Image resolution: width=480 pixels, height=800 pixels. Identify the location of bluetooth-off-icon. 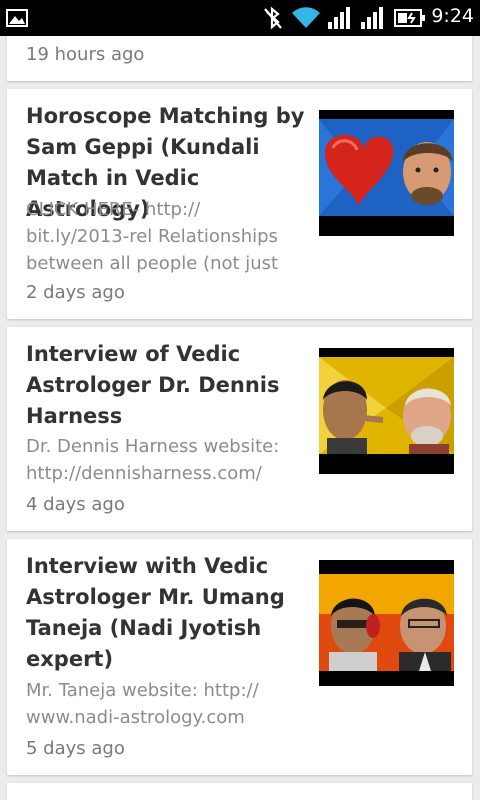
(273, 18).